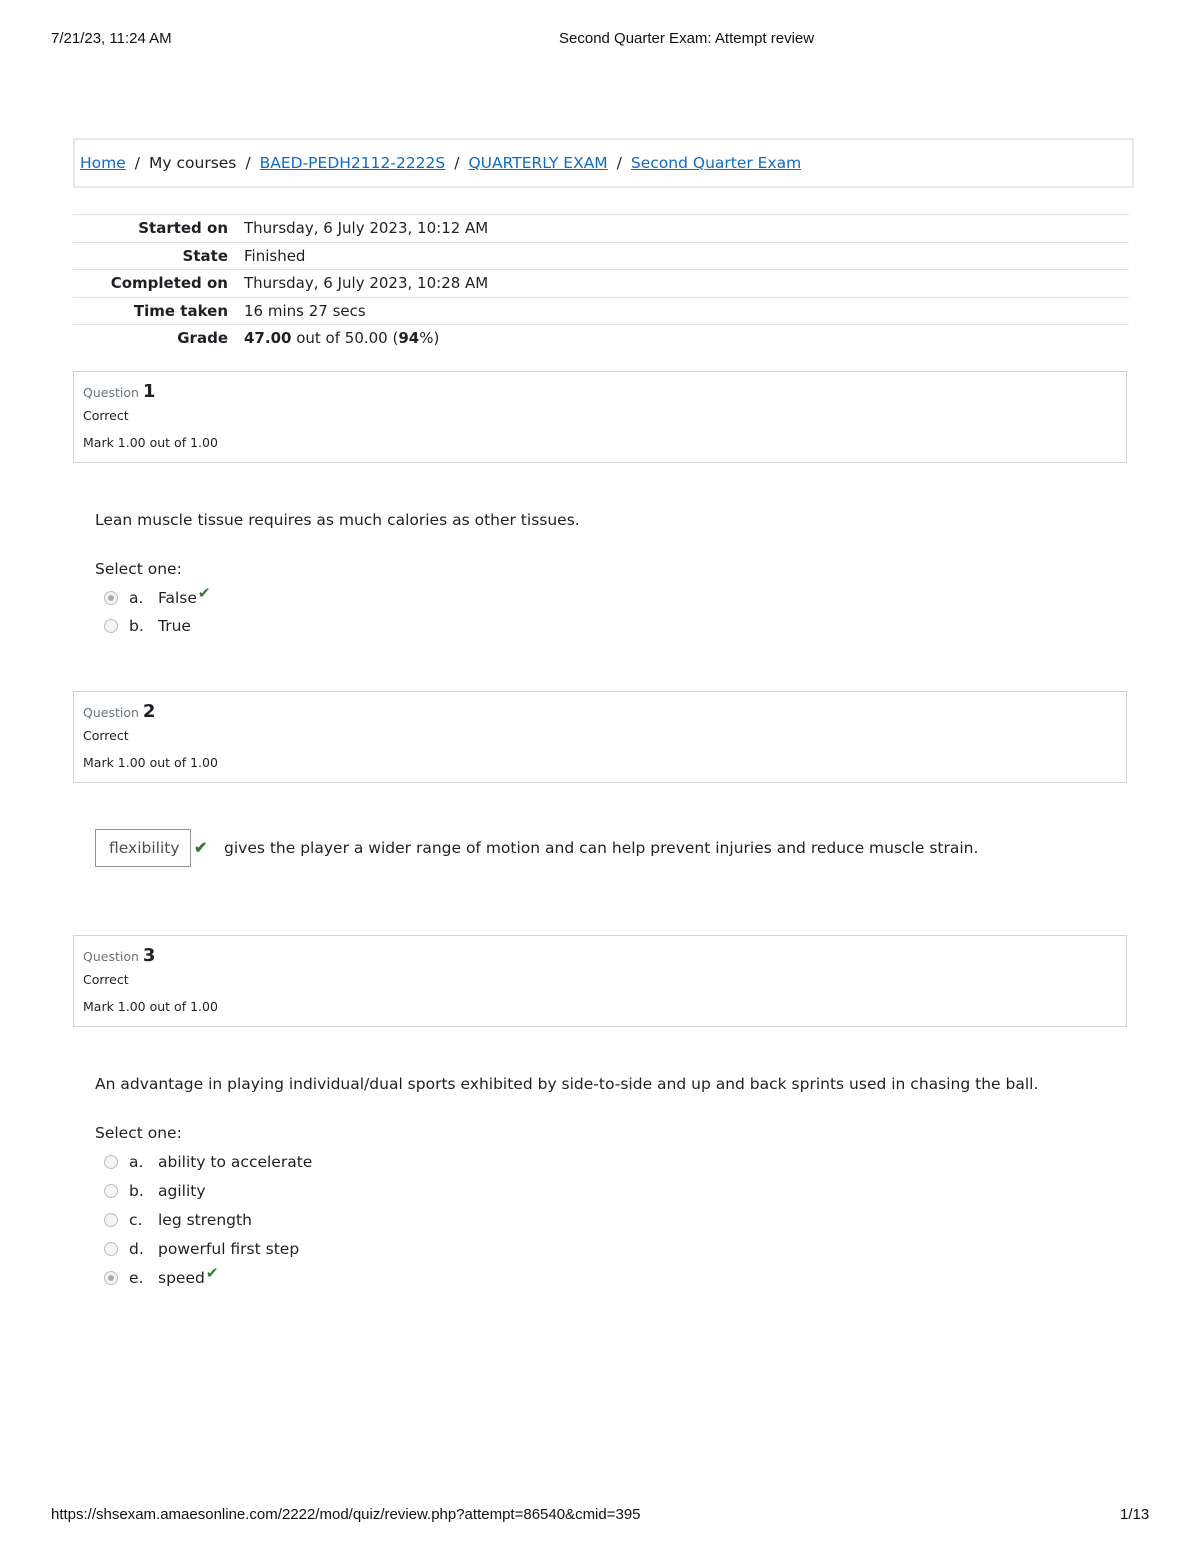 This screenshot has width=1200, height=1553. I want to click on question-number-value: 2, so click(149, 711).